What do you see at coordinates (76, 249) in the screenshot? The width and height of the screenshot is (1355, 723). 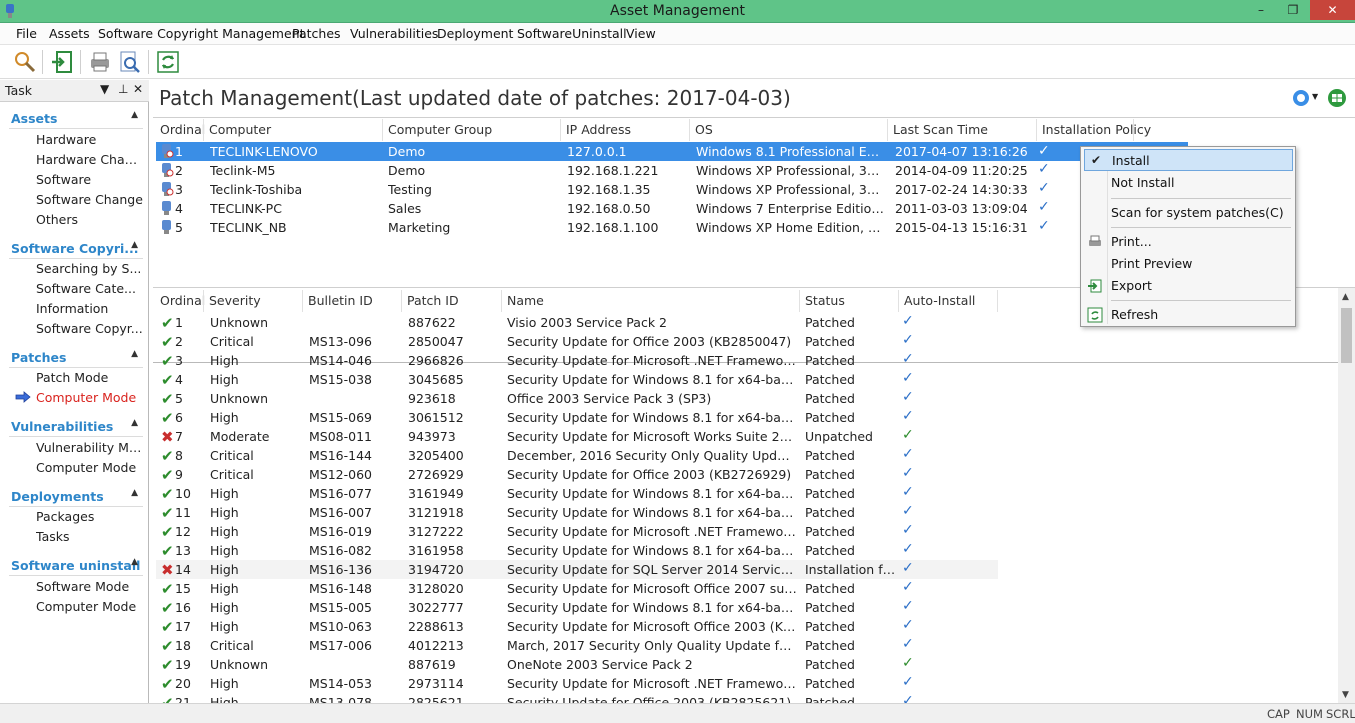 I see `group-software-copyright: Software Copyri... ▲` at bounding box center [76, 249].